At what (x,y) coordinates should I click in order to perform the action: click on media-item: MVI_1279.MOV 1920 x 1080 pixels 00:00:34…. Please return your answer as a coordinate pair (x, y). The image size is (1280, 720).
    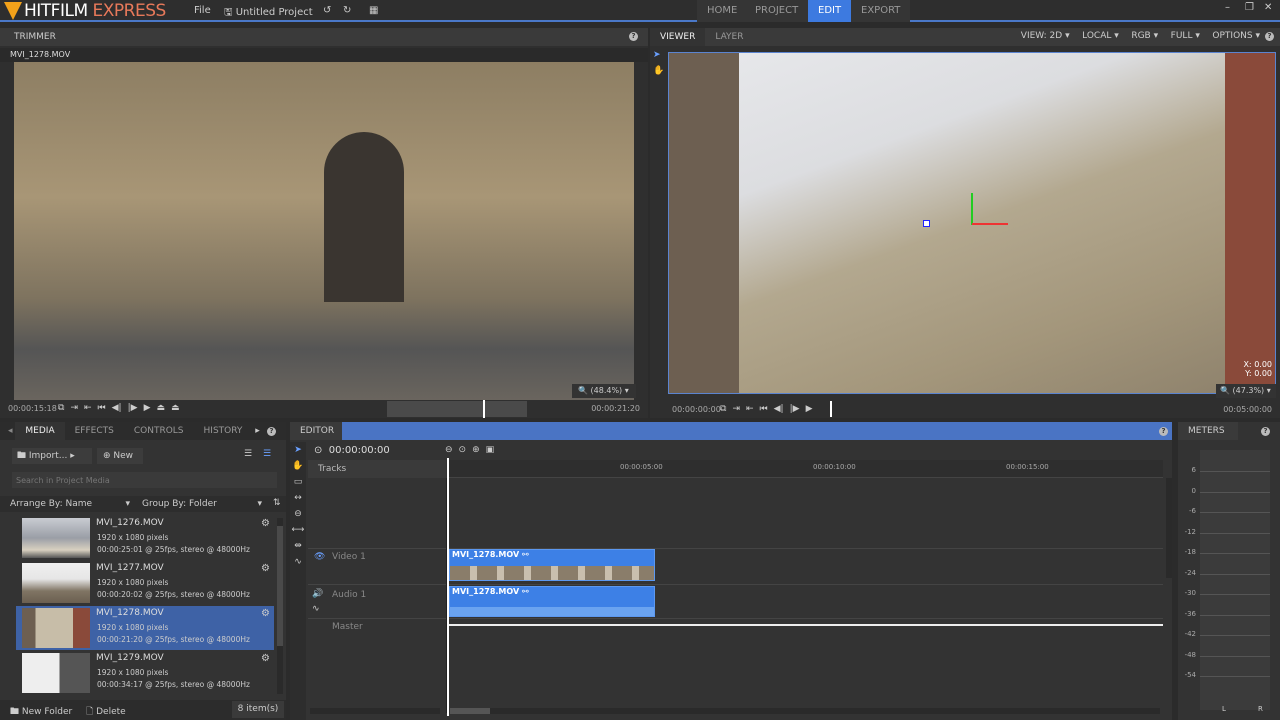
    Looking at the image, I should click on (145, 673).